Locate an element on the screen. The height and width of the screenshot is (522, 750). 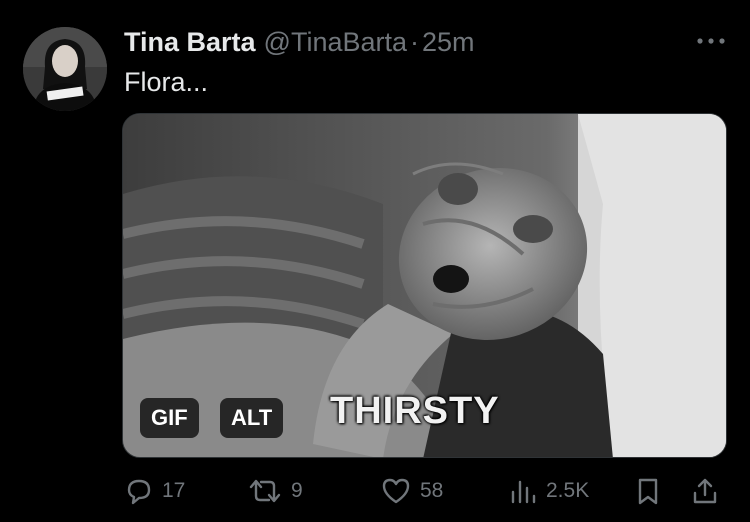
views-count: 2.5K is located at coordinates (568, 490).